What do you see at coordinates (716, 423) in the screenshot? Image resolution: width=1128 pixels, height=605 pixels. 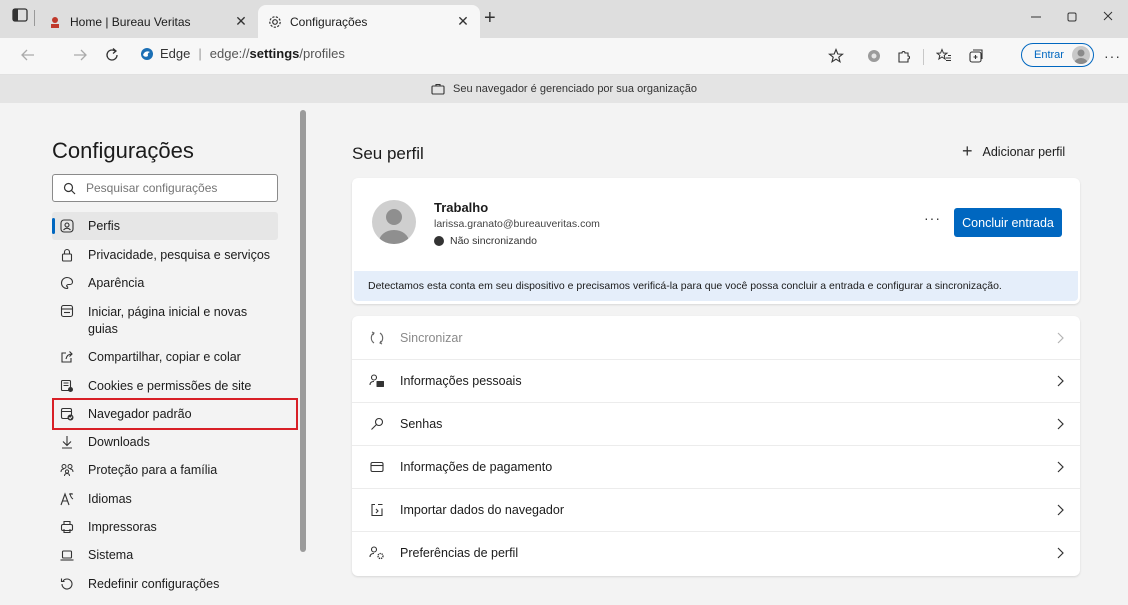 I see `row-senhas: Senhas` at bounding box center [716, 423].